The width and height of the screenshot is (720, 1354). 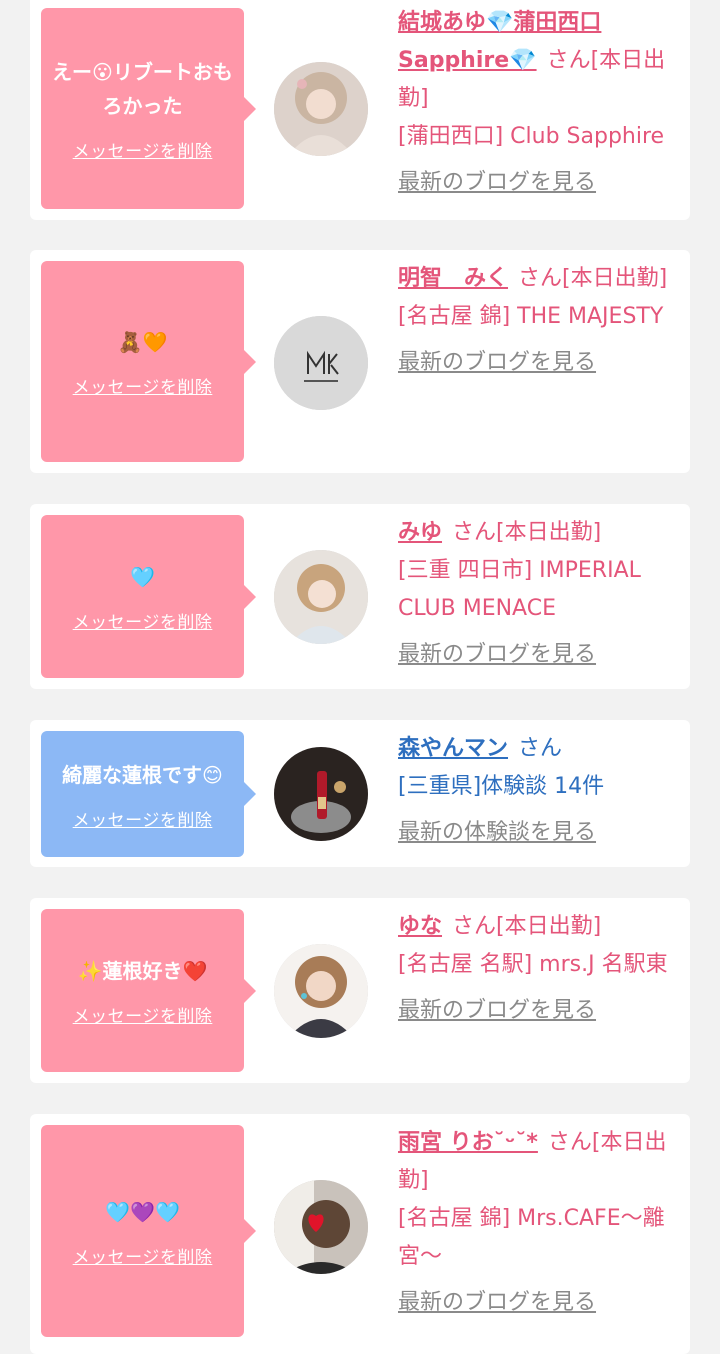 I want to click on cast-name-link: みゆ, so click(x=420, y=532).